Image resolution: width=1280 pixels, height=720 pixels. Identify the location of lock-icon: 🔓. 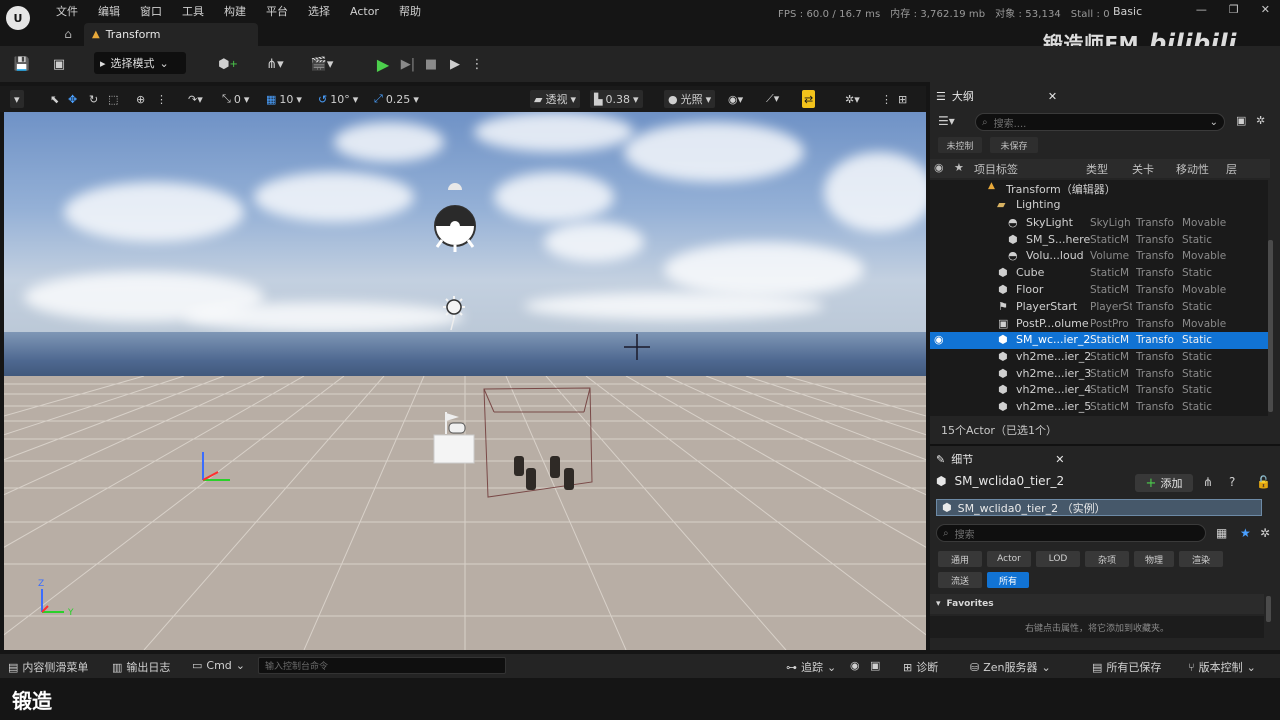
(1263, 482).